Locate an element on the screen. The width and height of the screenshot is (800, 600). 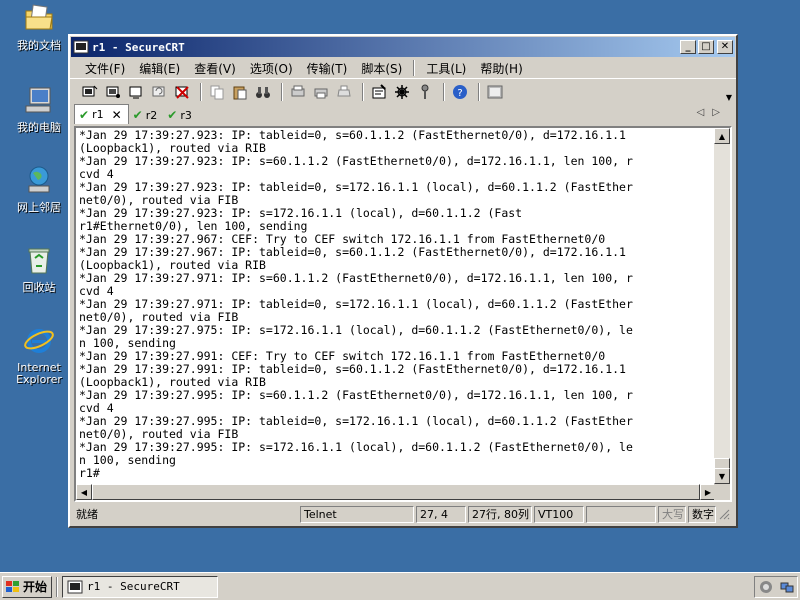
desktop-icon-label: 网上邻居 is located at coordinates (39, 207).